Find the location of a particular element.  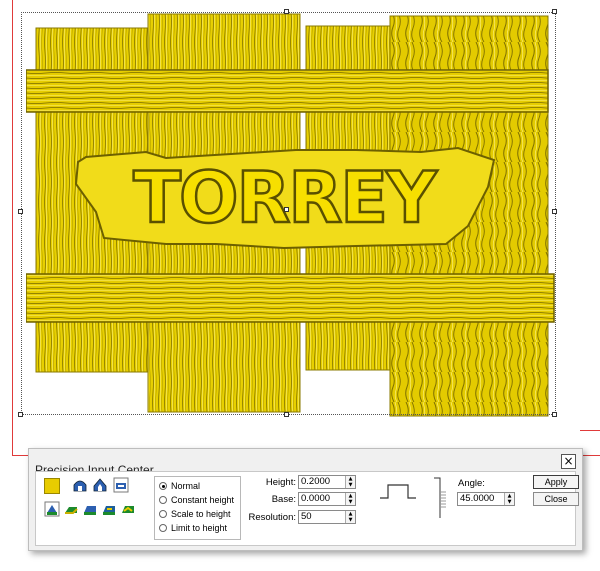

selection-handle-bottom is located at coordinates (286, 414).